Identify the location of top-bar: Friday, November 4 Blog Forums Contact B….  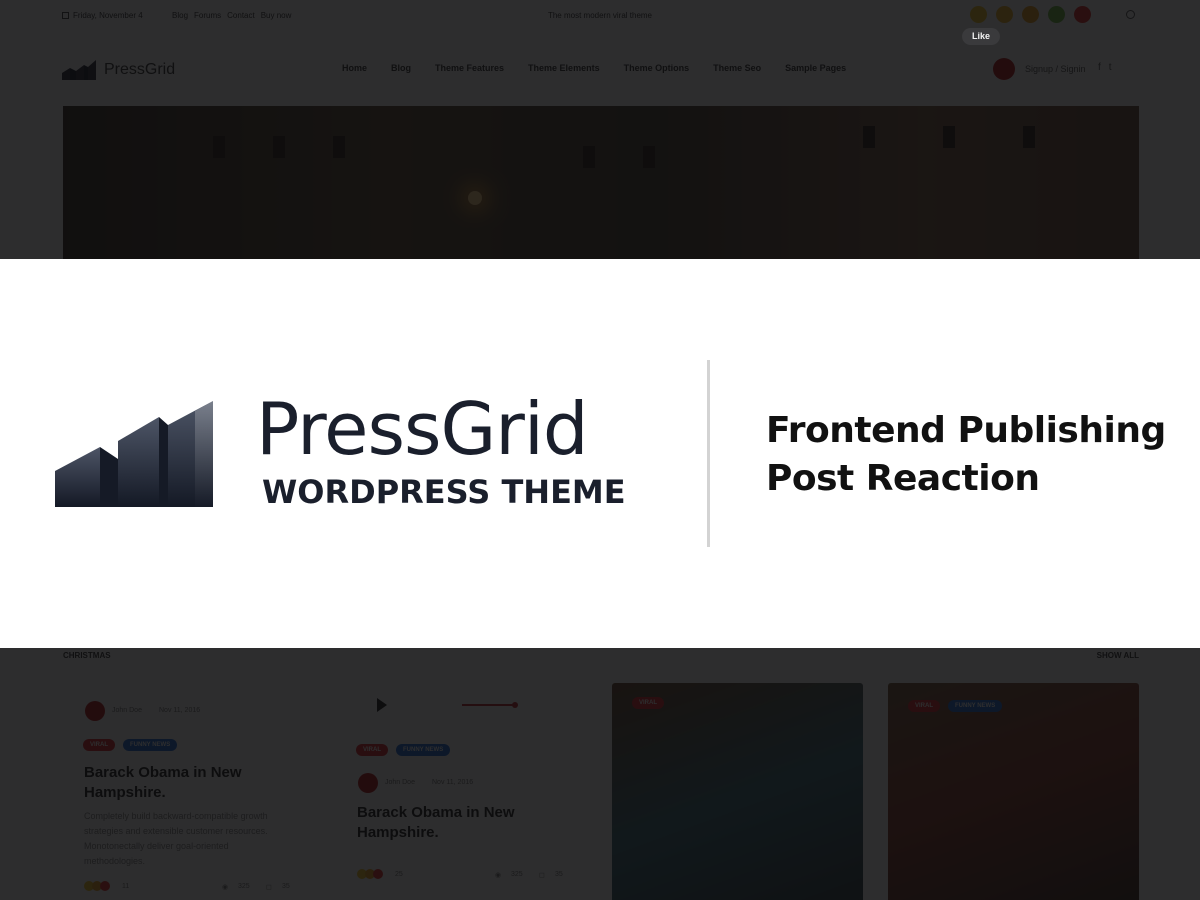
(600, 16).